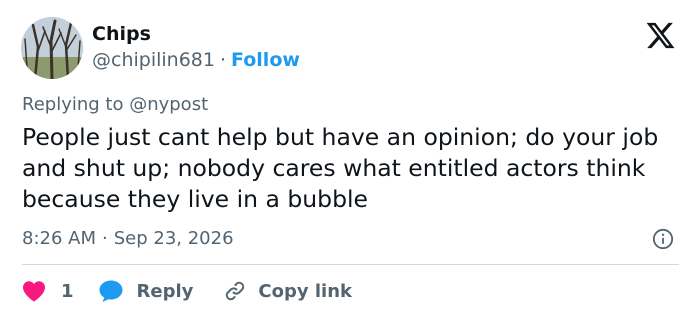 The height and width of the screenshot is (318, 700). I want to click on copy-link-button: Copy link, so click(287, 291).